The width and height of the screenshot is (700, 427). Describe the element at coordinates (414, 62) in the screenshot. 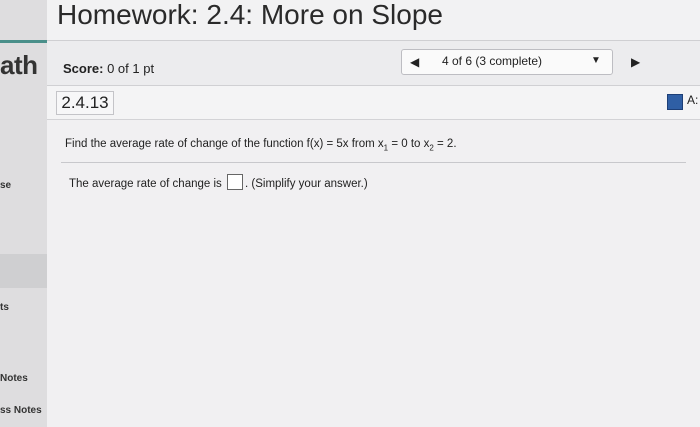

I see `previous-question-button: ◀` at that location.